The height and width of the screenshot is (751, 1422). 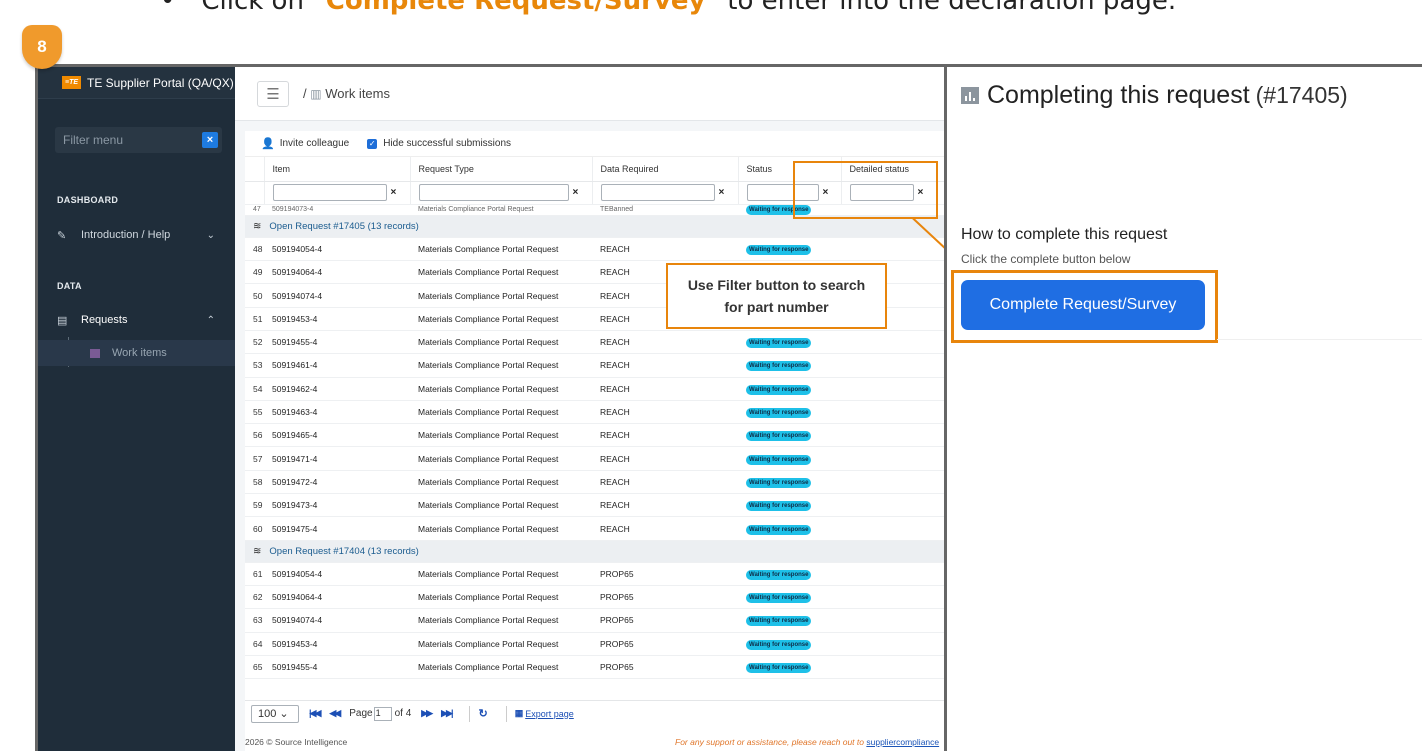 I want to click on filter-cell-num, so click(x=255, y=193).